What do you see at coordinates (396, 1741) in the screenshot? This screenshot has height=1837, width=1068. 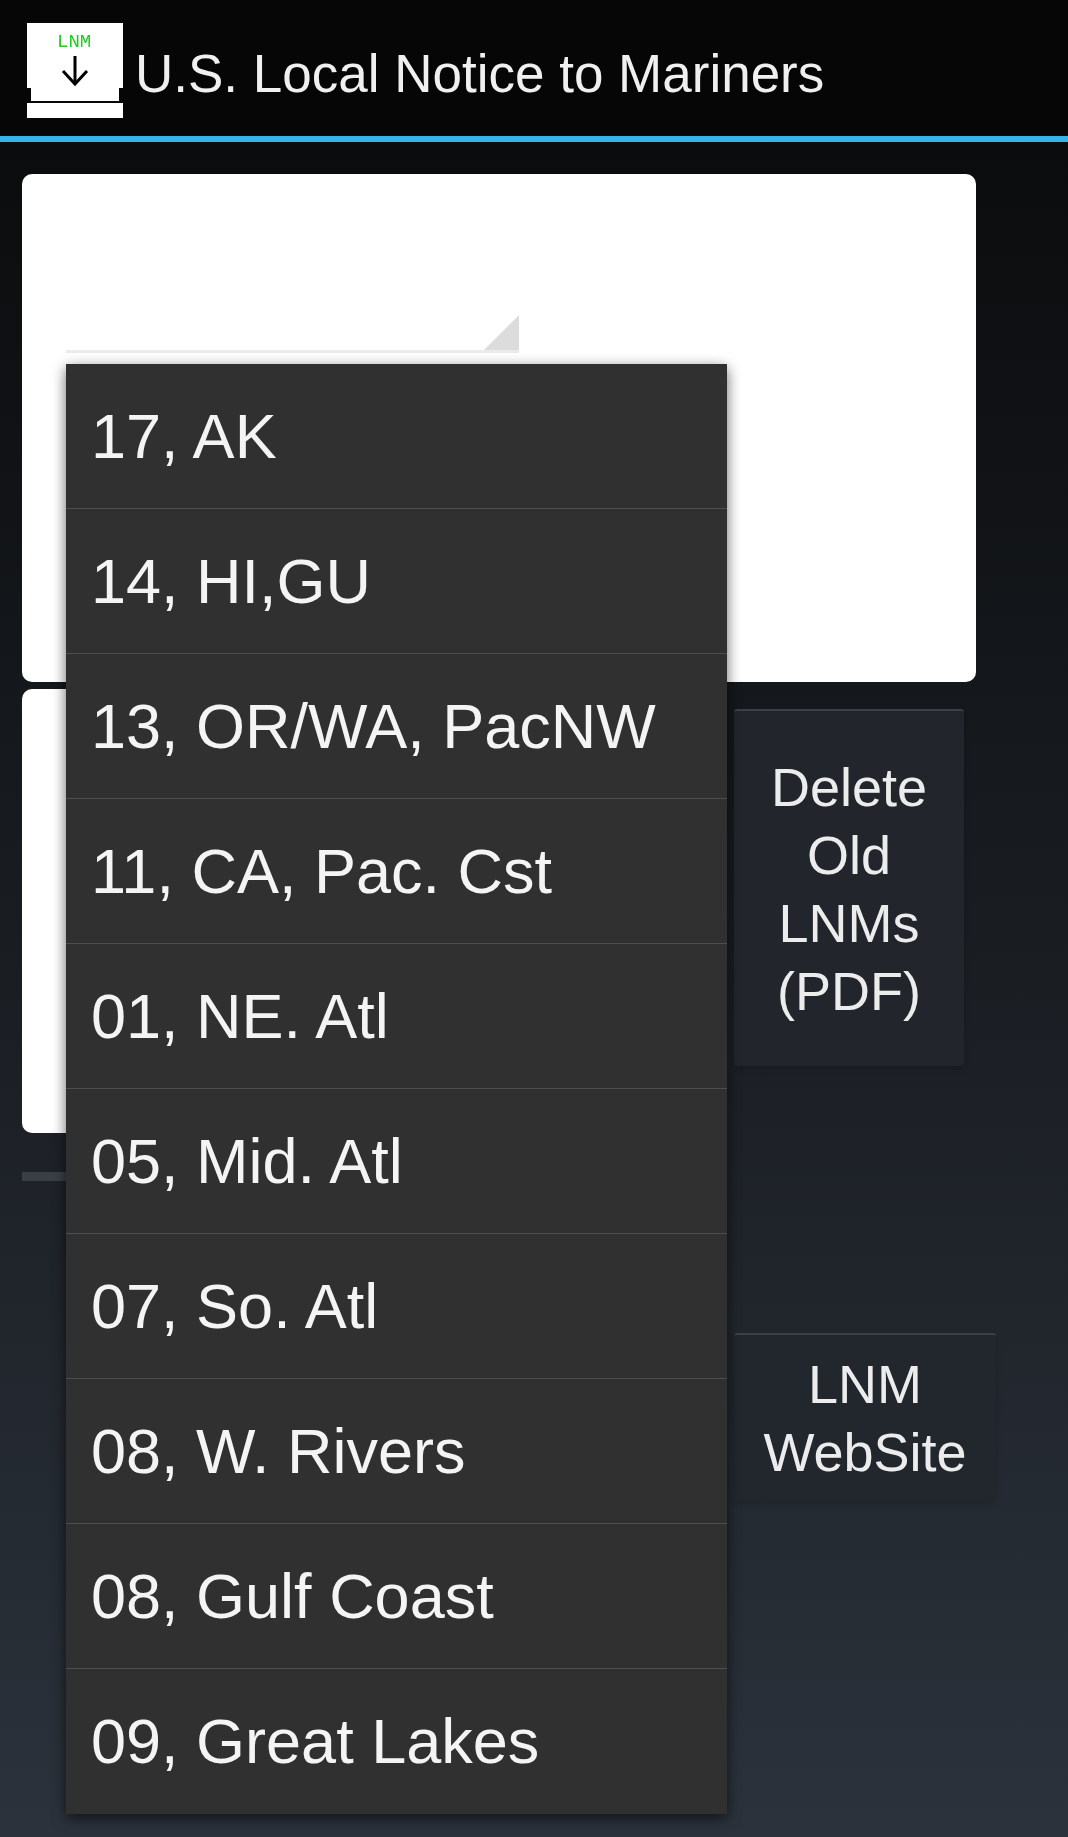 I see `dropdown-option: 09, Great Lakes` at bounding box center [396, 1741].